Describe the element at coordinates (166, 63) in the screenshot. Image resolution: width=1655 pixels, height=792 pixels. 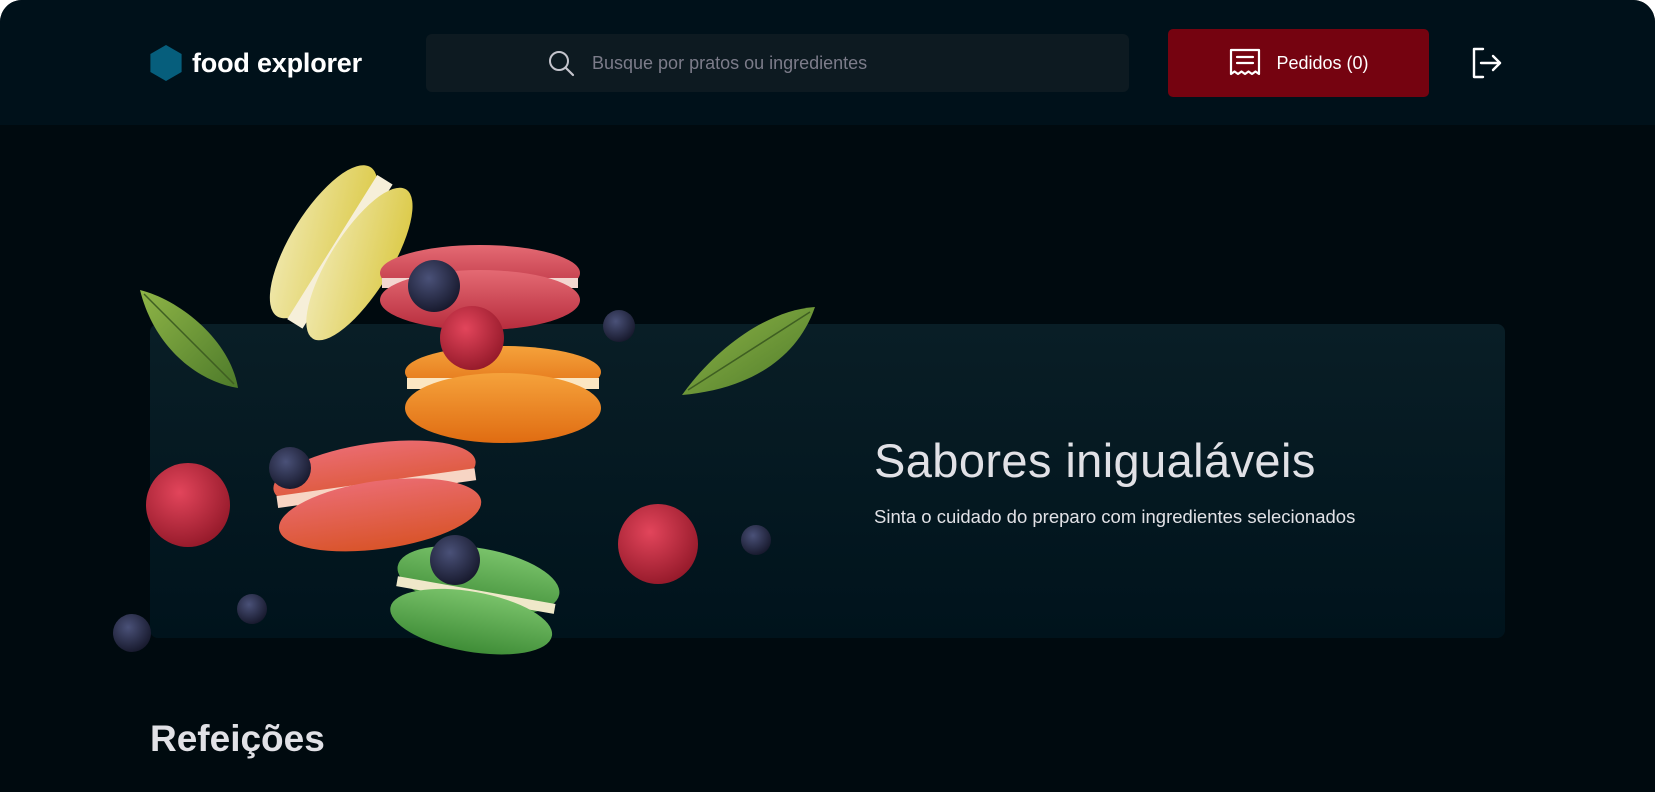
I see `hexagon-logo-icon` at that location.